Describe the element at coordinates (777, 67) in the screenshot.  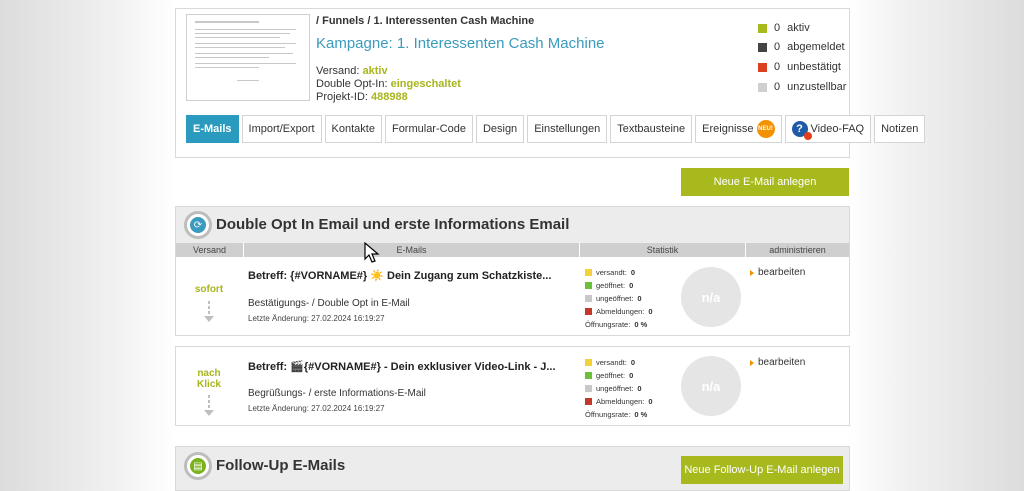
I see `legend-unbestaetigt-count: 0` at that location.